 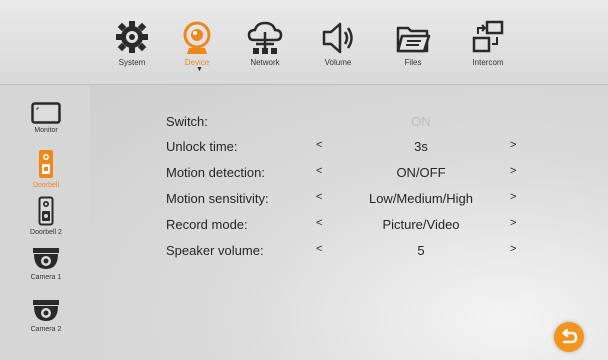 I want to click on return-arrow-icon, so click(x=570, y=336).